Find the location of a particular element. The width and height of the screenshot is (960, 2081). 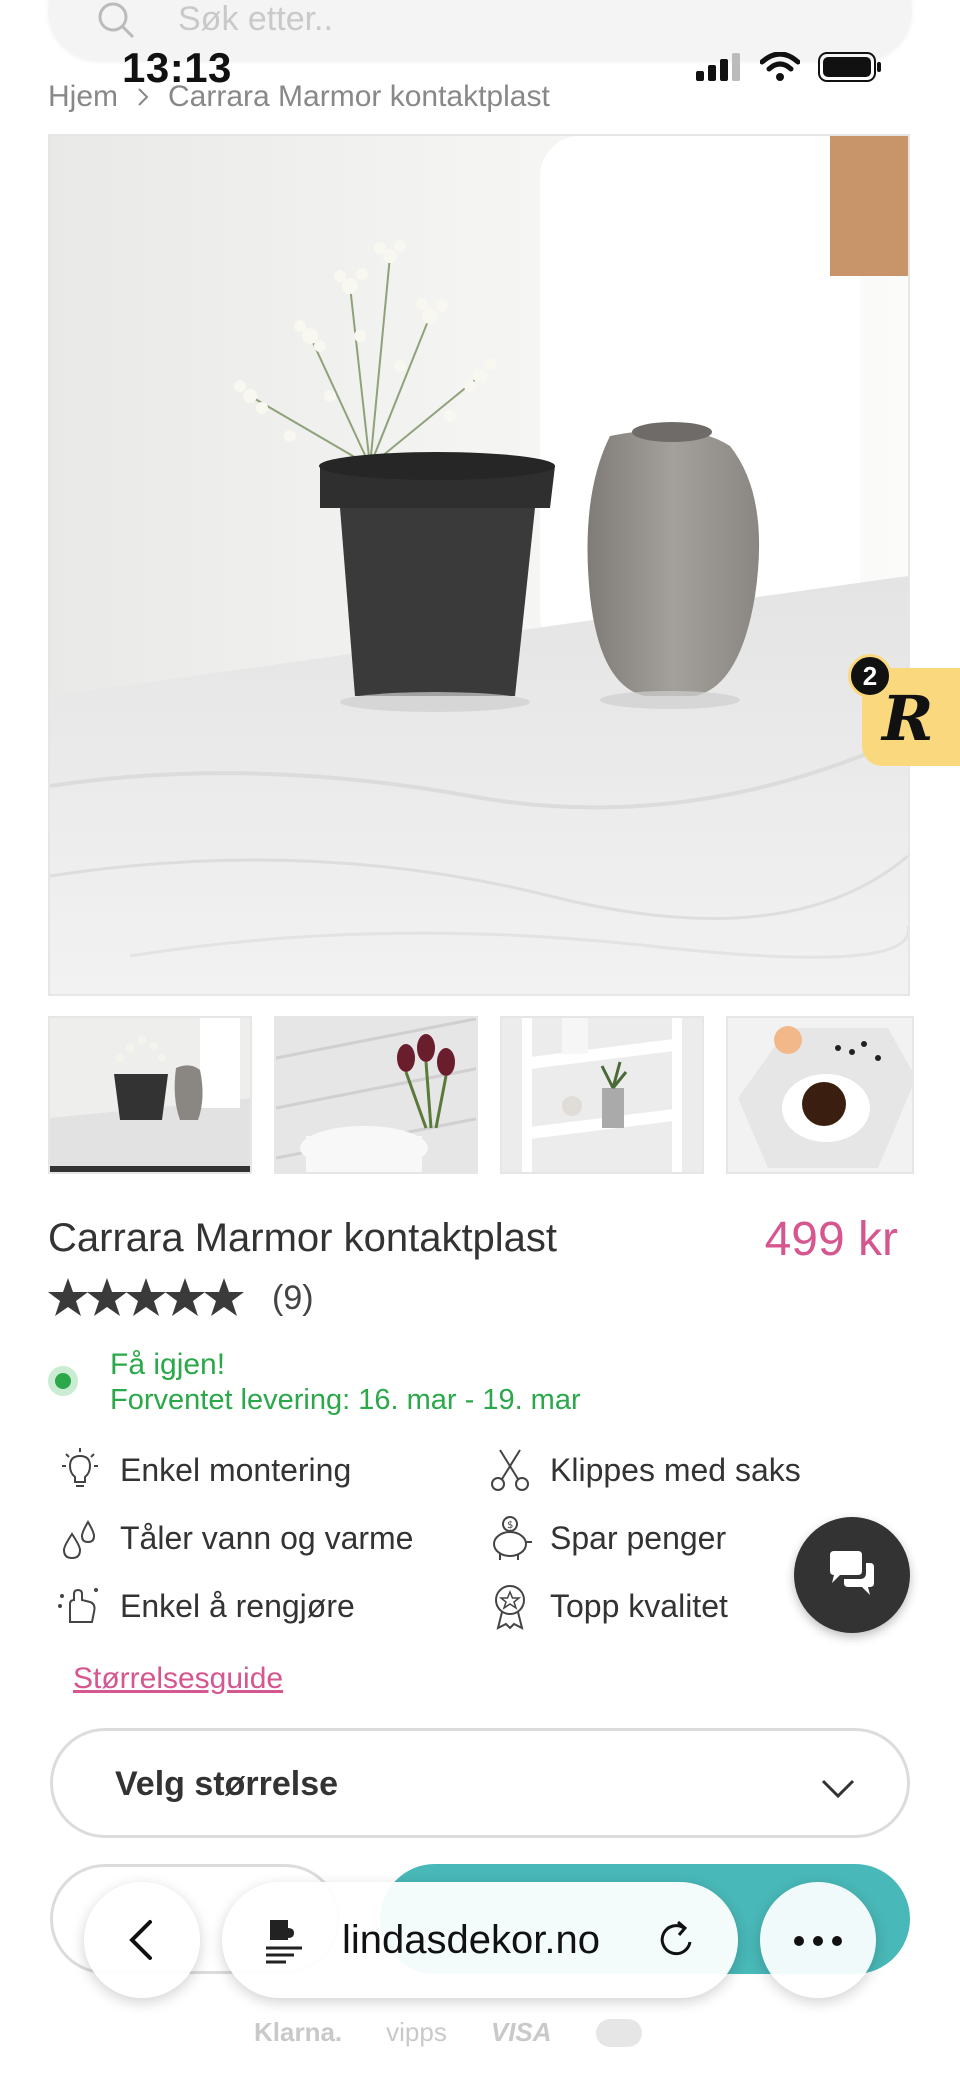

stock-indicator-icon is located at coordinates (63, 1381).